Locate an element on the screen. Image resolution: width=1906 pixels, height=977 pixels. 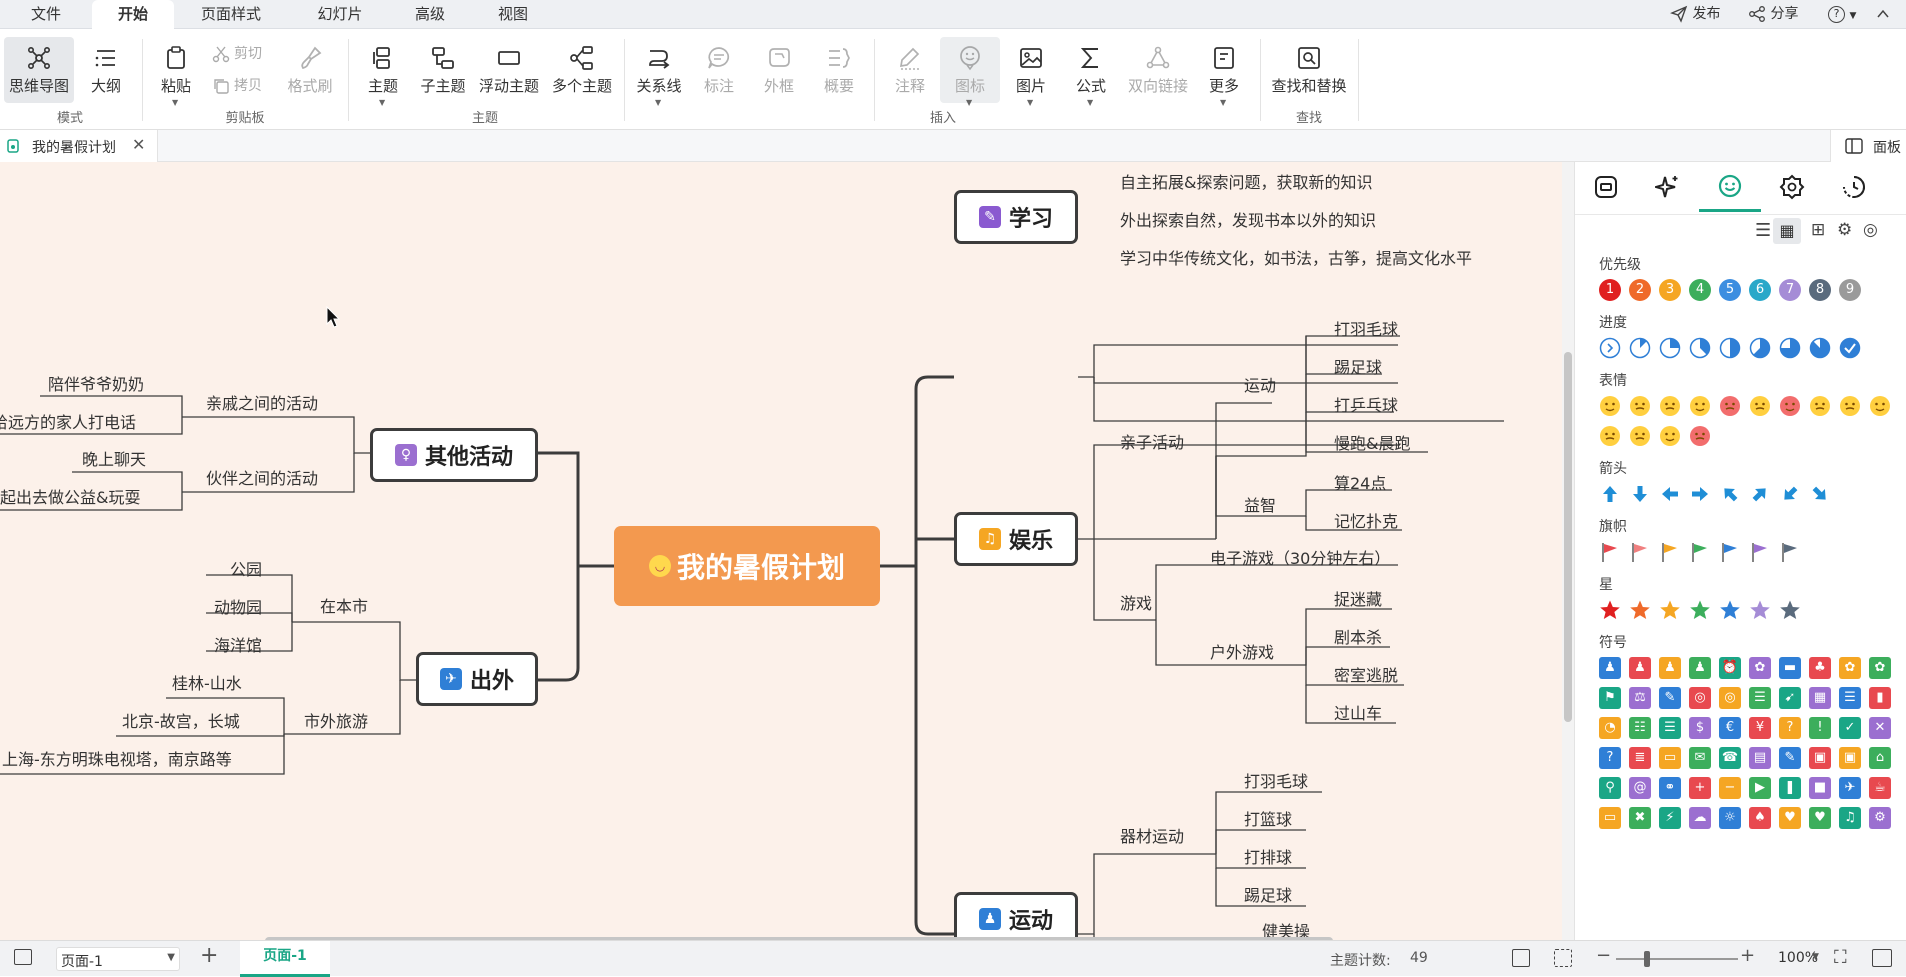
emoji-3-icon is located at coordinates (1700, 406).